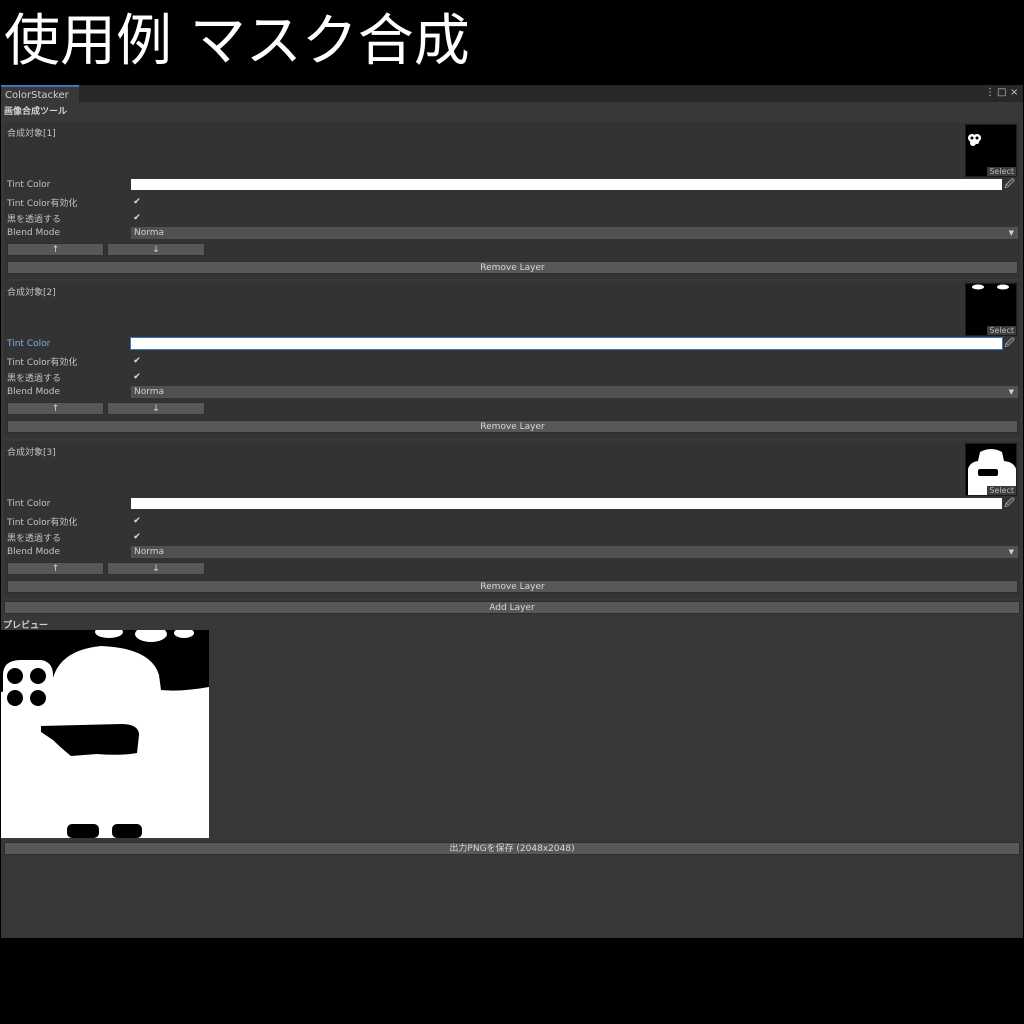 The image size is (1024, 1024). What do you see at coordinates (40, 93) in the screenshot?
I see `window-tab: ColorStacker` at bounding box center [40, 93].